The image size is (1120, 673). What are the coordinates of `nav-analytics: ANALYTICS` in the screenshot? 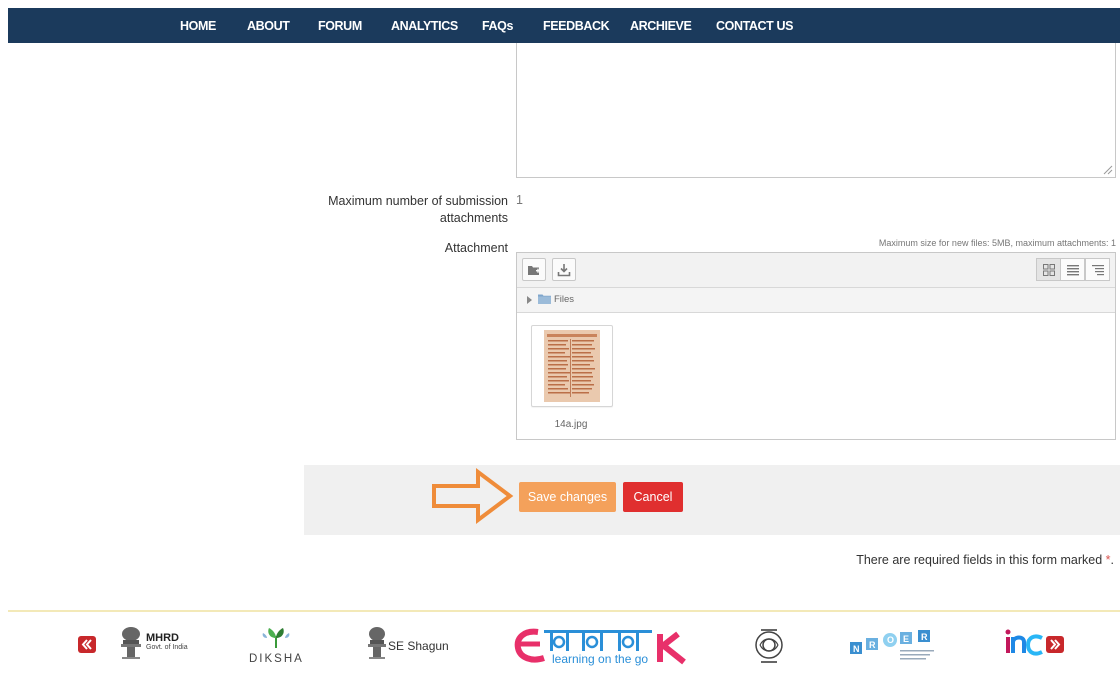 It's located at (424, 25).